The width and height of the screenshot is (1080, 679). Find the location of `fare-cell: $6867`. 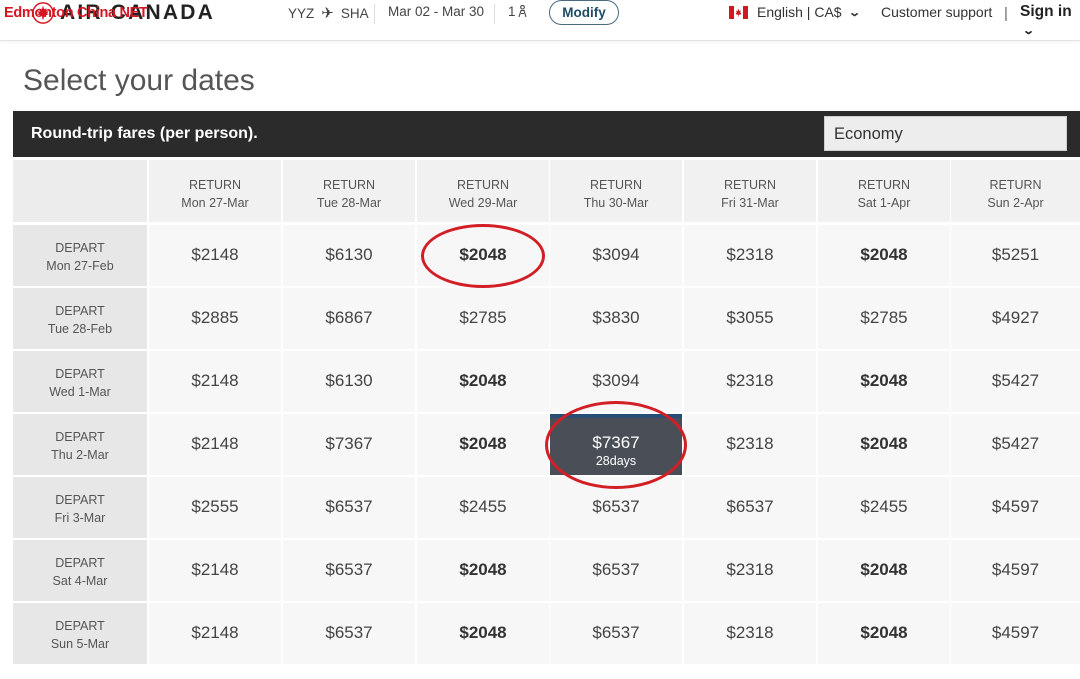

fare-cell: $6867 is located at coordinates (349, 318).